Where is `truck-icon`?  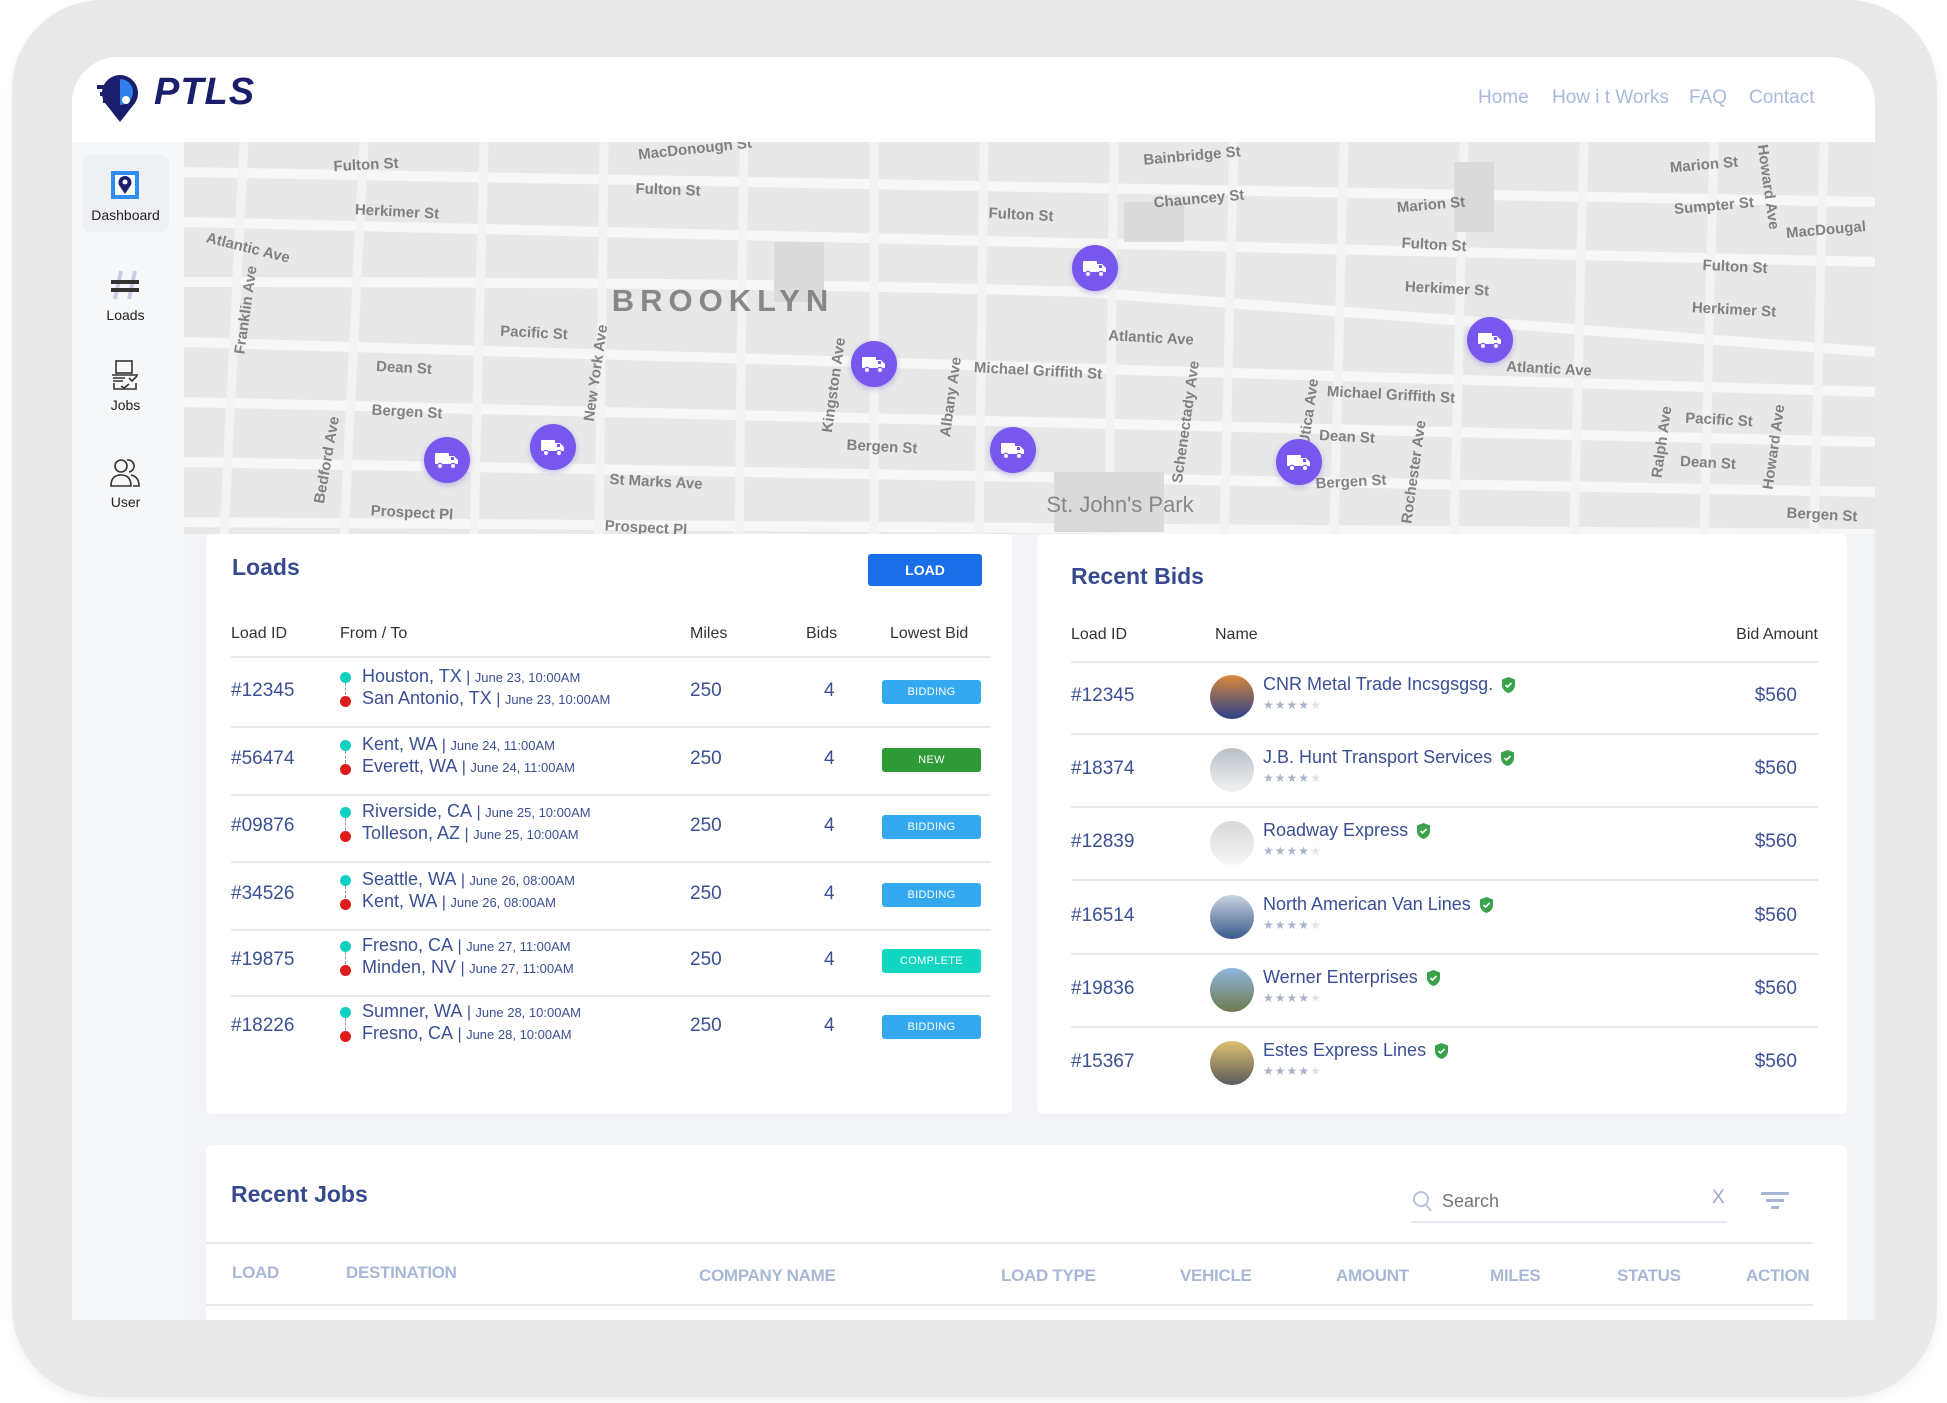 truck-icon is located at coordinates (1094, 269).